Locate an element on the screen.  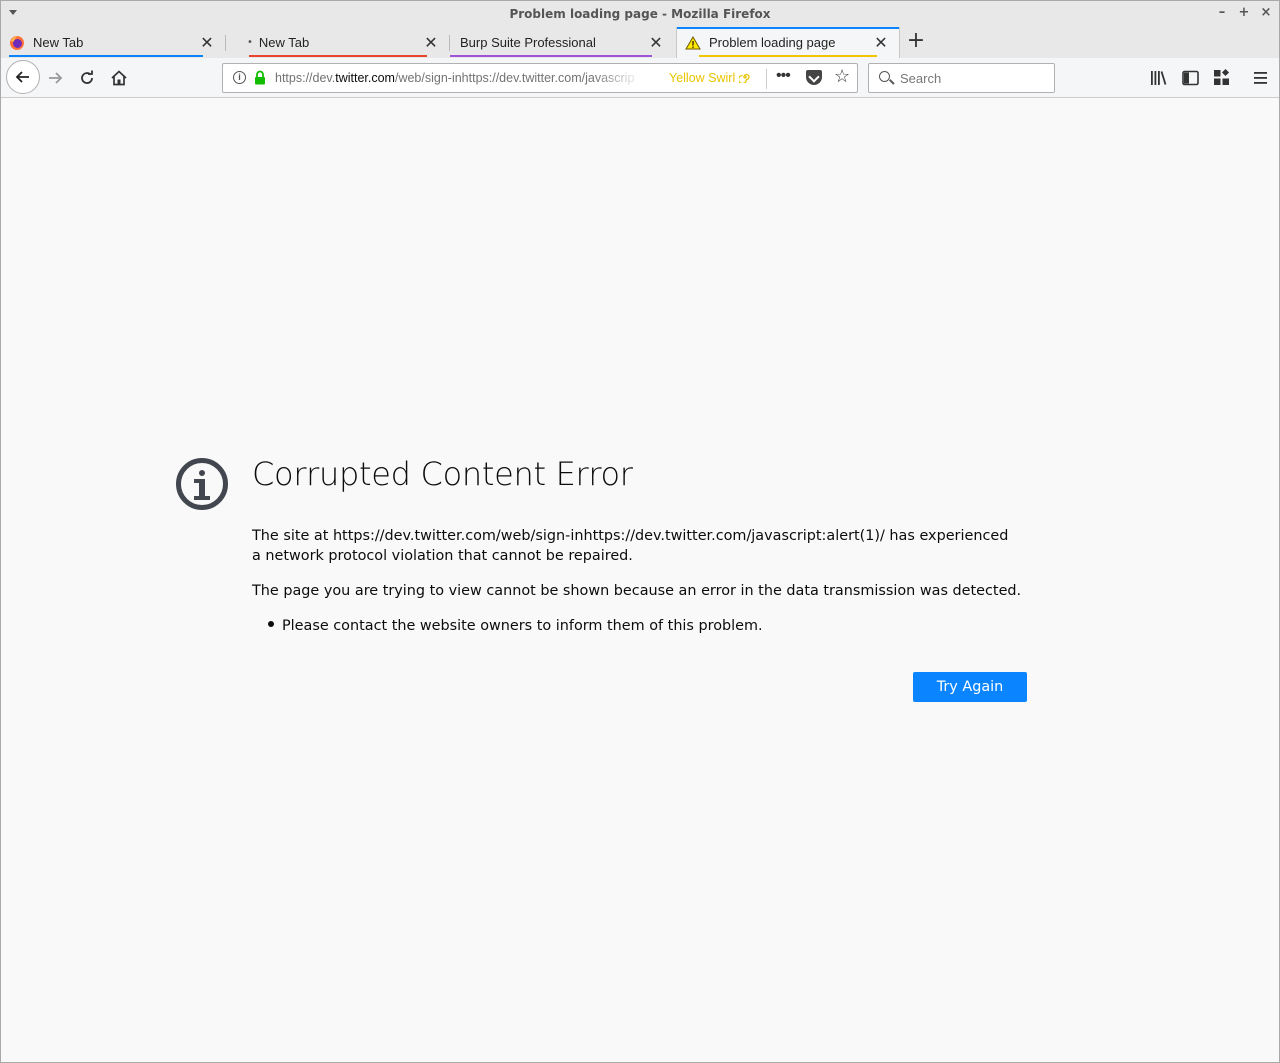
maximize-button: + is located at coordinates (1244, 12).